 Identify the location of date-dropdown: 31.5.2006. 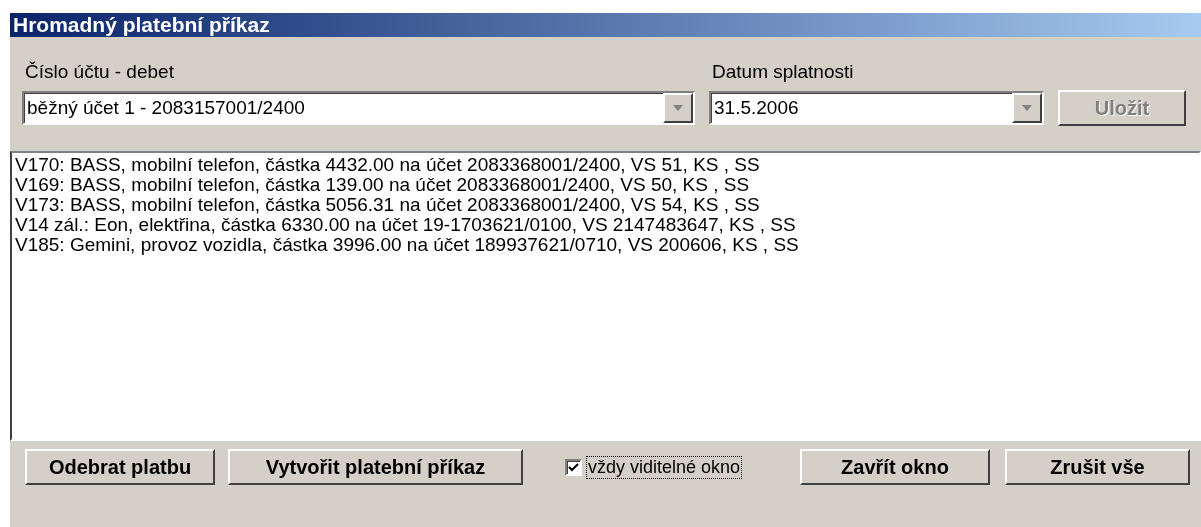
(876, 108).